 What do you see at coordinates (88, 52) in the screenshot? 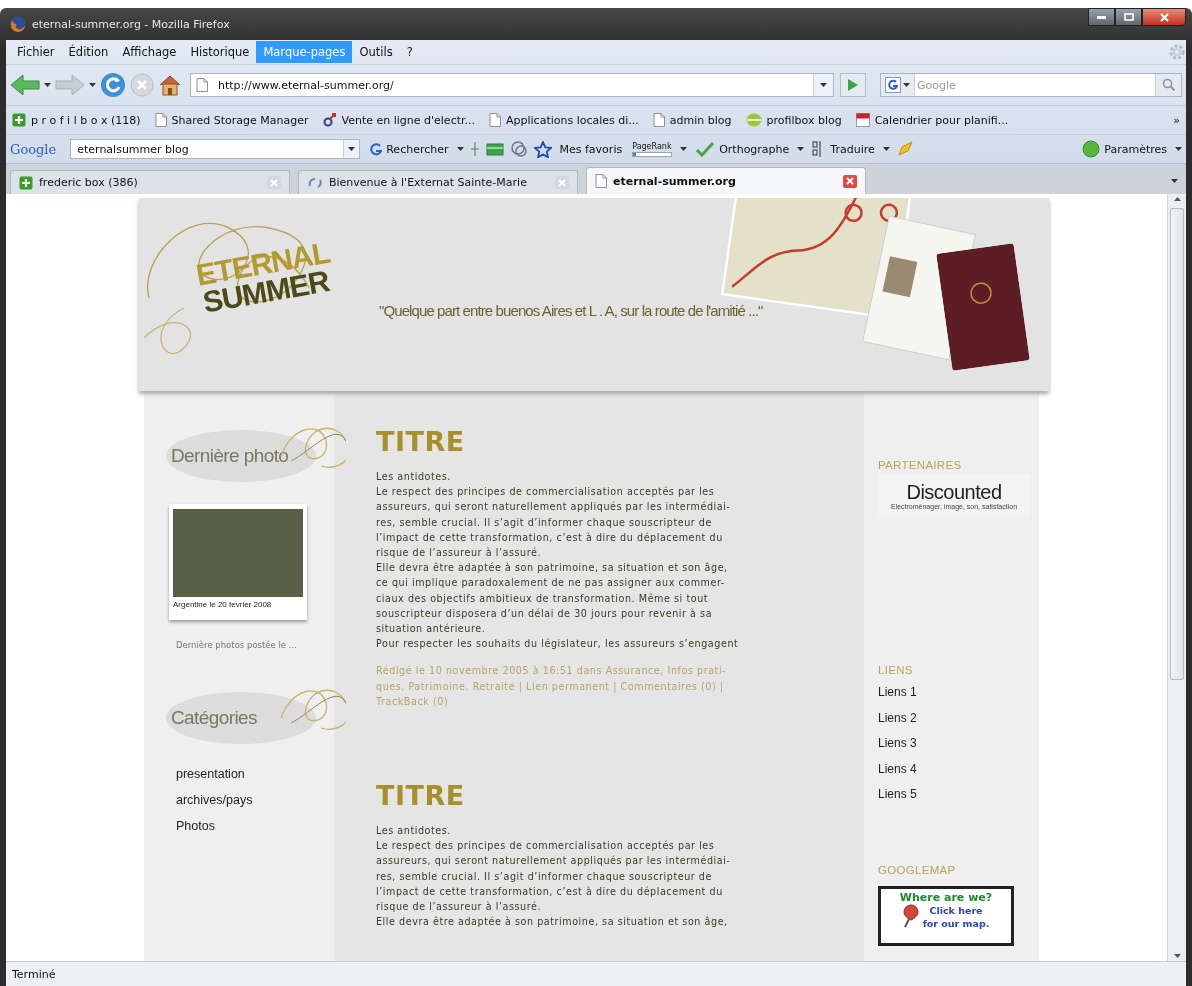
I see `menu-item: Édition` at bounding box center [88, 52].